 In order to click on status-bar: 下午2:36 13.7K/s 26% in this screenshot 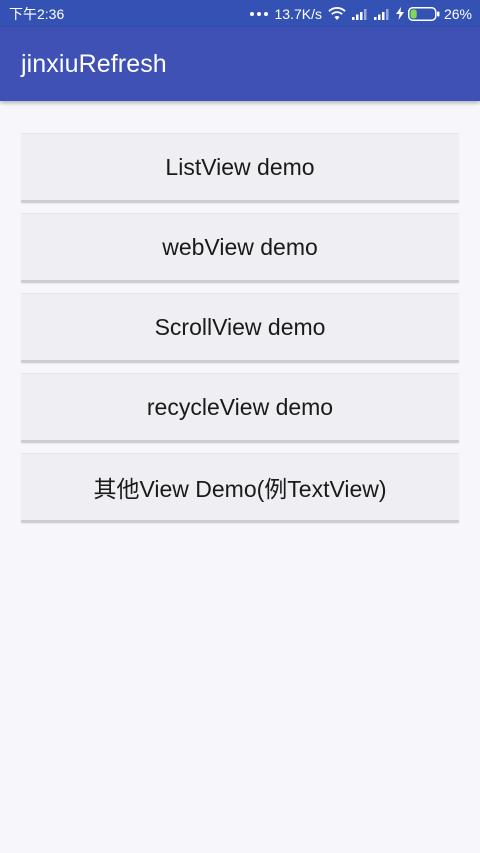, I will do `click(240, 13)`.